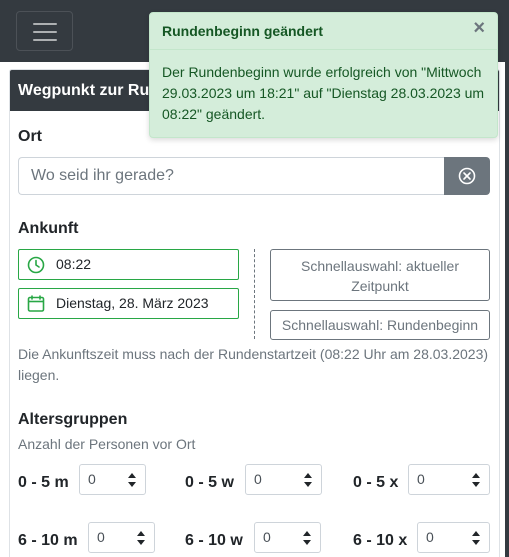 The image size is (509, 557). I want to click on calendar-icon, so click(36, 303).